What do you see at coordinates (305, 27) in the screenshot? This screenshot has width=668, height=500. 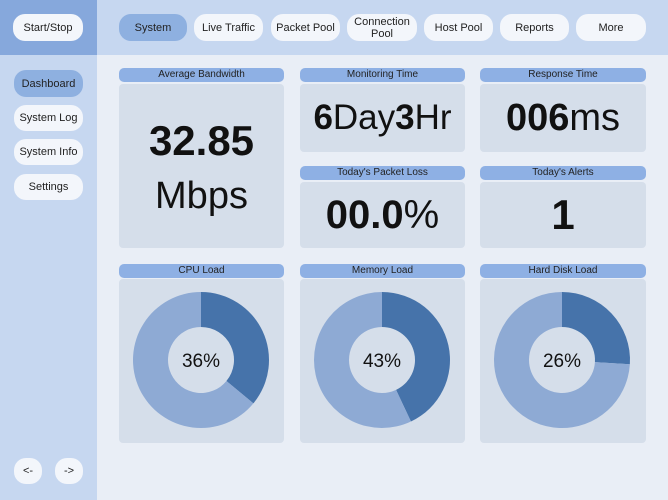 I see `tab-packet-pool: Packet Pool` at bounding box center [305, 27].